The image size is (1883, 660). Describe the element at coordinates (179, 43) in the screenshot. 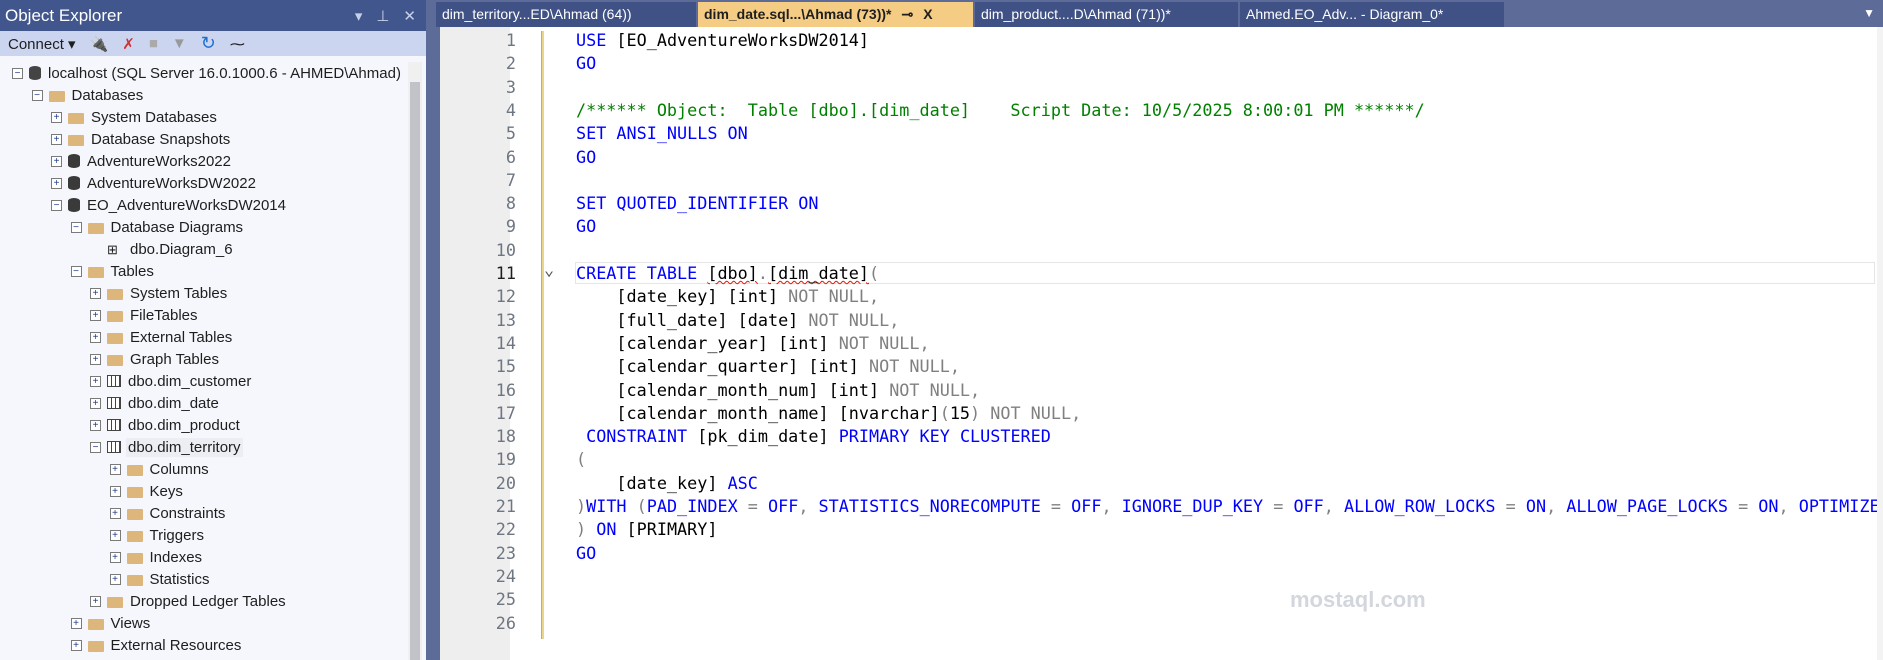

I see `filter-icon: ▼` at that location.